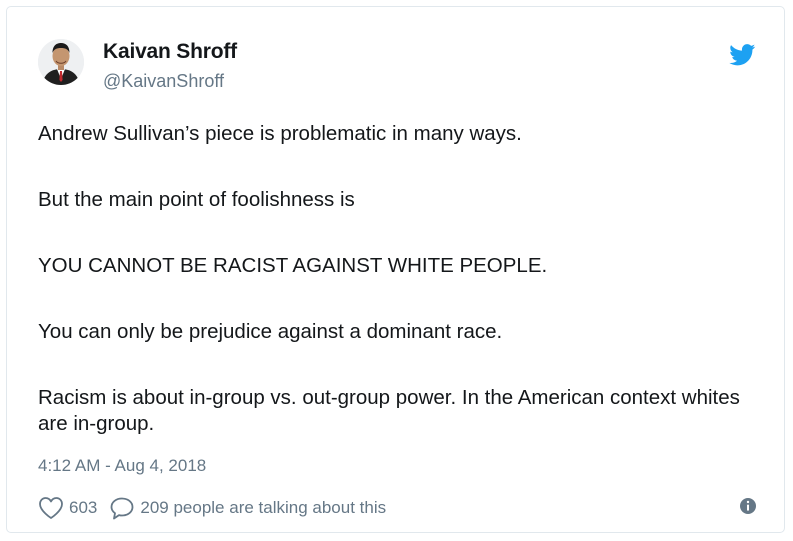  What do you see at coordinates (742, 57) in the screenshot?
I see `twitter-bird-icon` at bounding box center [742, 57].